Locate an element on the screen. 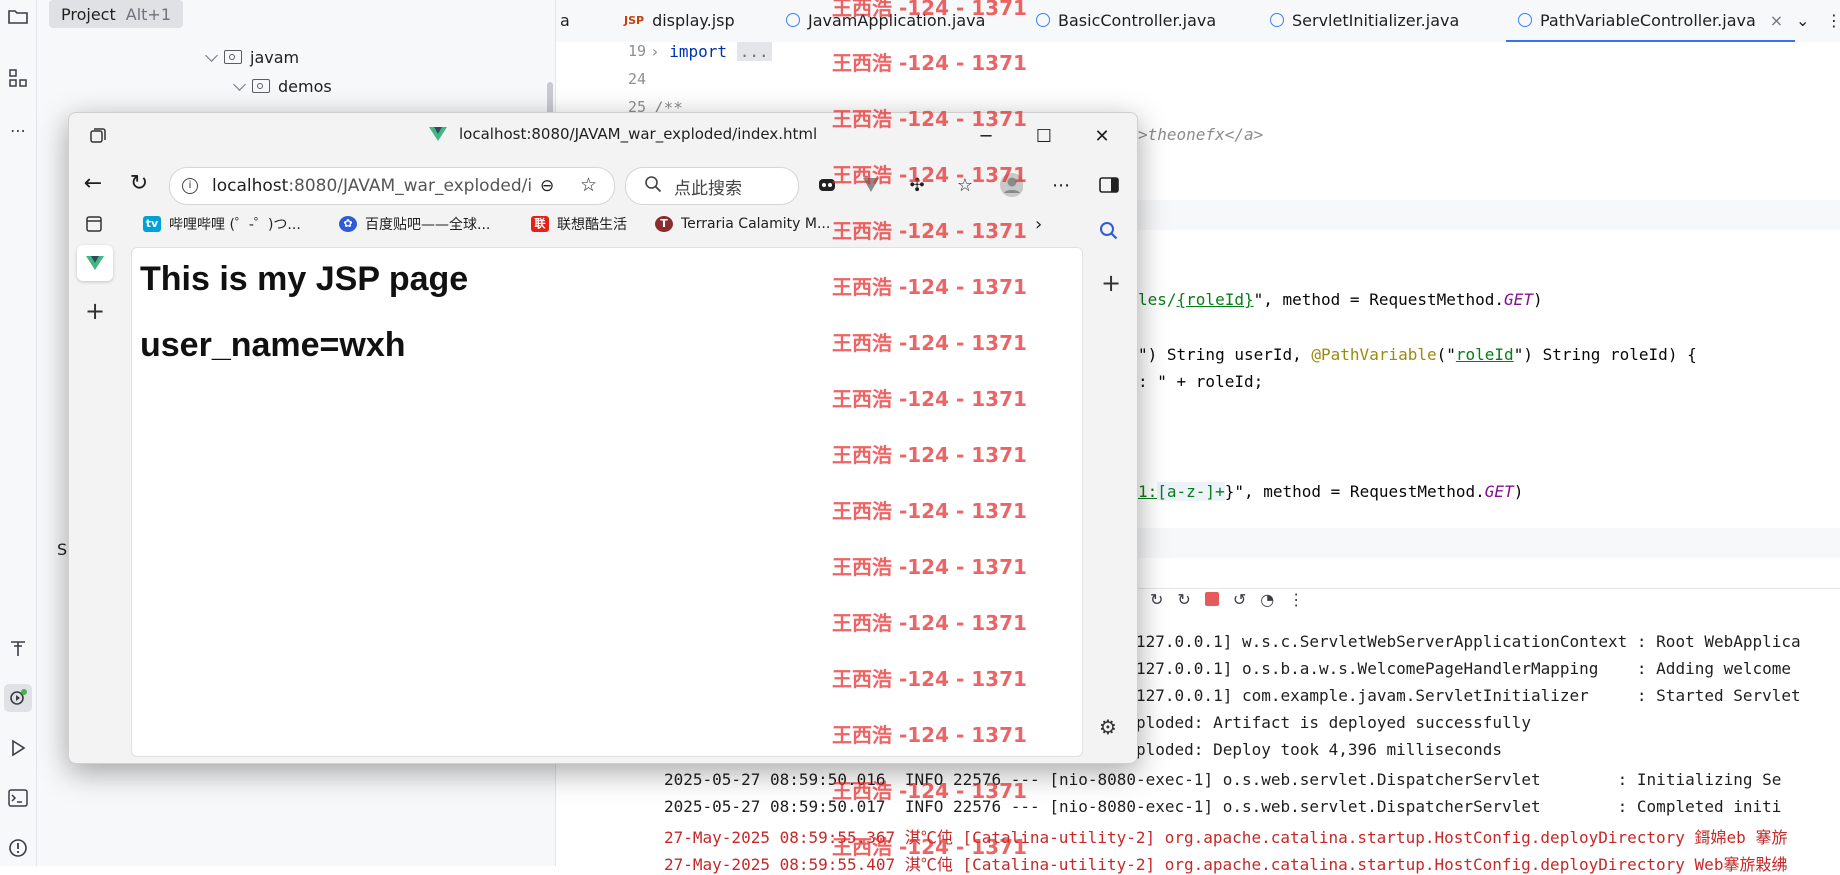 This screenshot has height=875, width=1840. favorite-lenovo: 联 联想酷生活 is located at coordinates (579, 224).